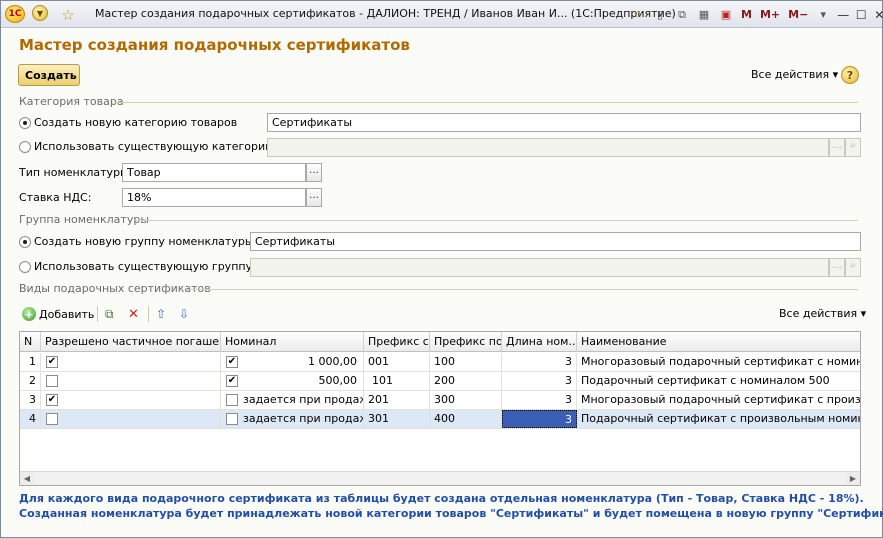  Describe the element at coordinates (397, 362) in the screenshot. I see `prefix-from-cell: 001` at that location.